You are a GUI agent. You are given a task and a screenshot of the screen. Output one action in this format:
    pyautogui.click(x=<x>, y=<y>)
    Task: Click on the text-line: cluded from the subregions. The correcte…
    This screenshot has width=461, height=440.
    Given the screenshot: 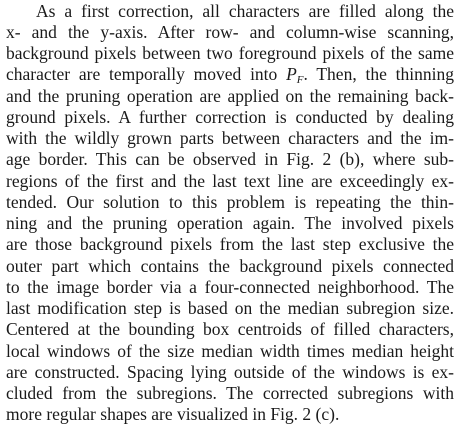 What is the action you would take?
    pyautogui.click(x=230, y=393)
    